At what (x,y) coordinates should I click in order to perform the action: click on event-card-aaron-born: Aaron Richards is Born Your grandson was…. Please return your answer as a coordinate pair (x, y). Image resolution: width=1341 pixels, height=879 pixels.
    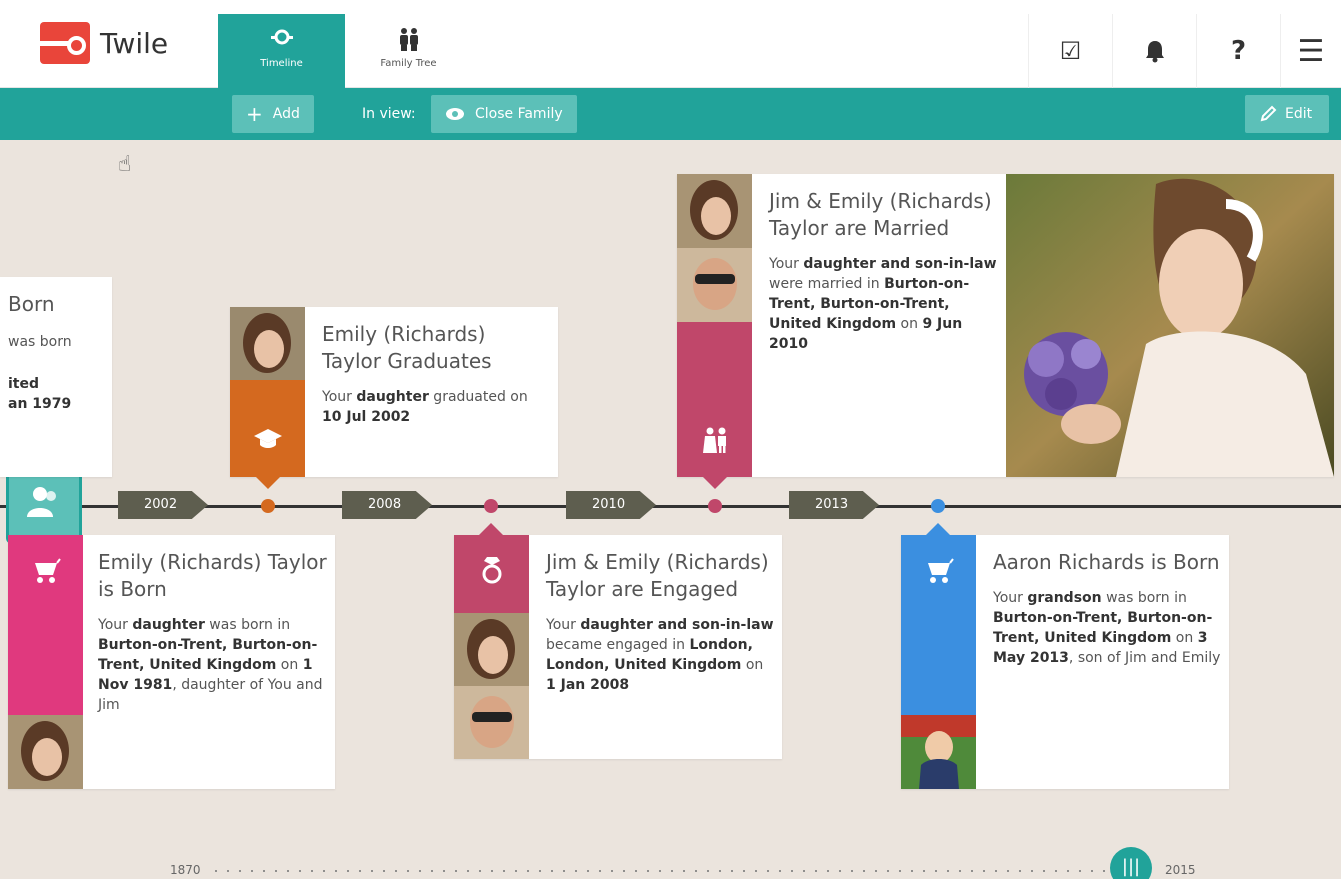
    Looking at the image, I should click on (1065, 656).